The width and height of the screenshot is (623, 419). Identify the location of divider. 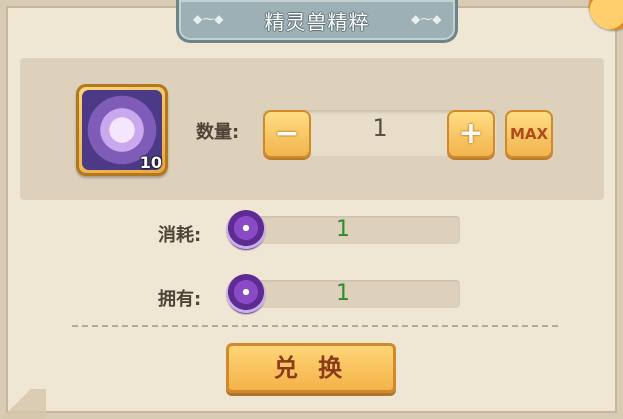
(315, 326).